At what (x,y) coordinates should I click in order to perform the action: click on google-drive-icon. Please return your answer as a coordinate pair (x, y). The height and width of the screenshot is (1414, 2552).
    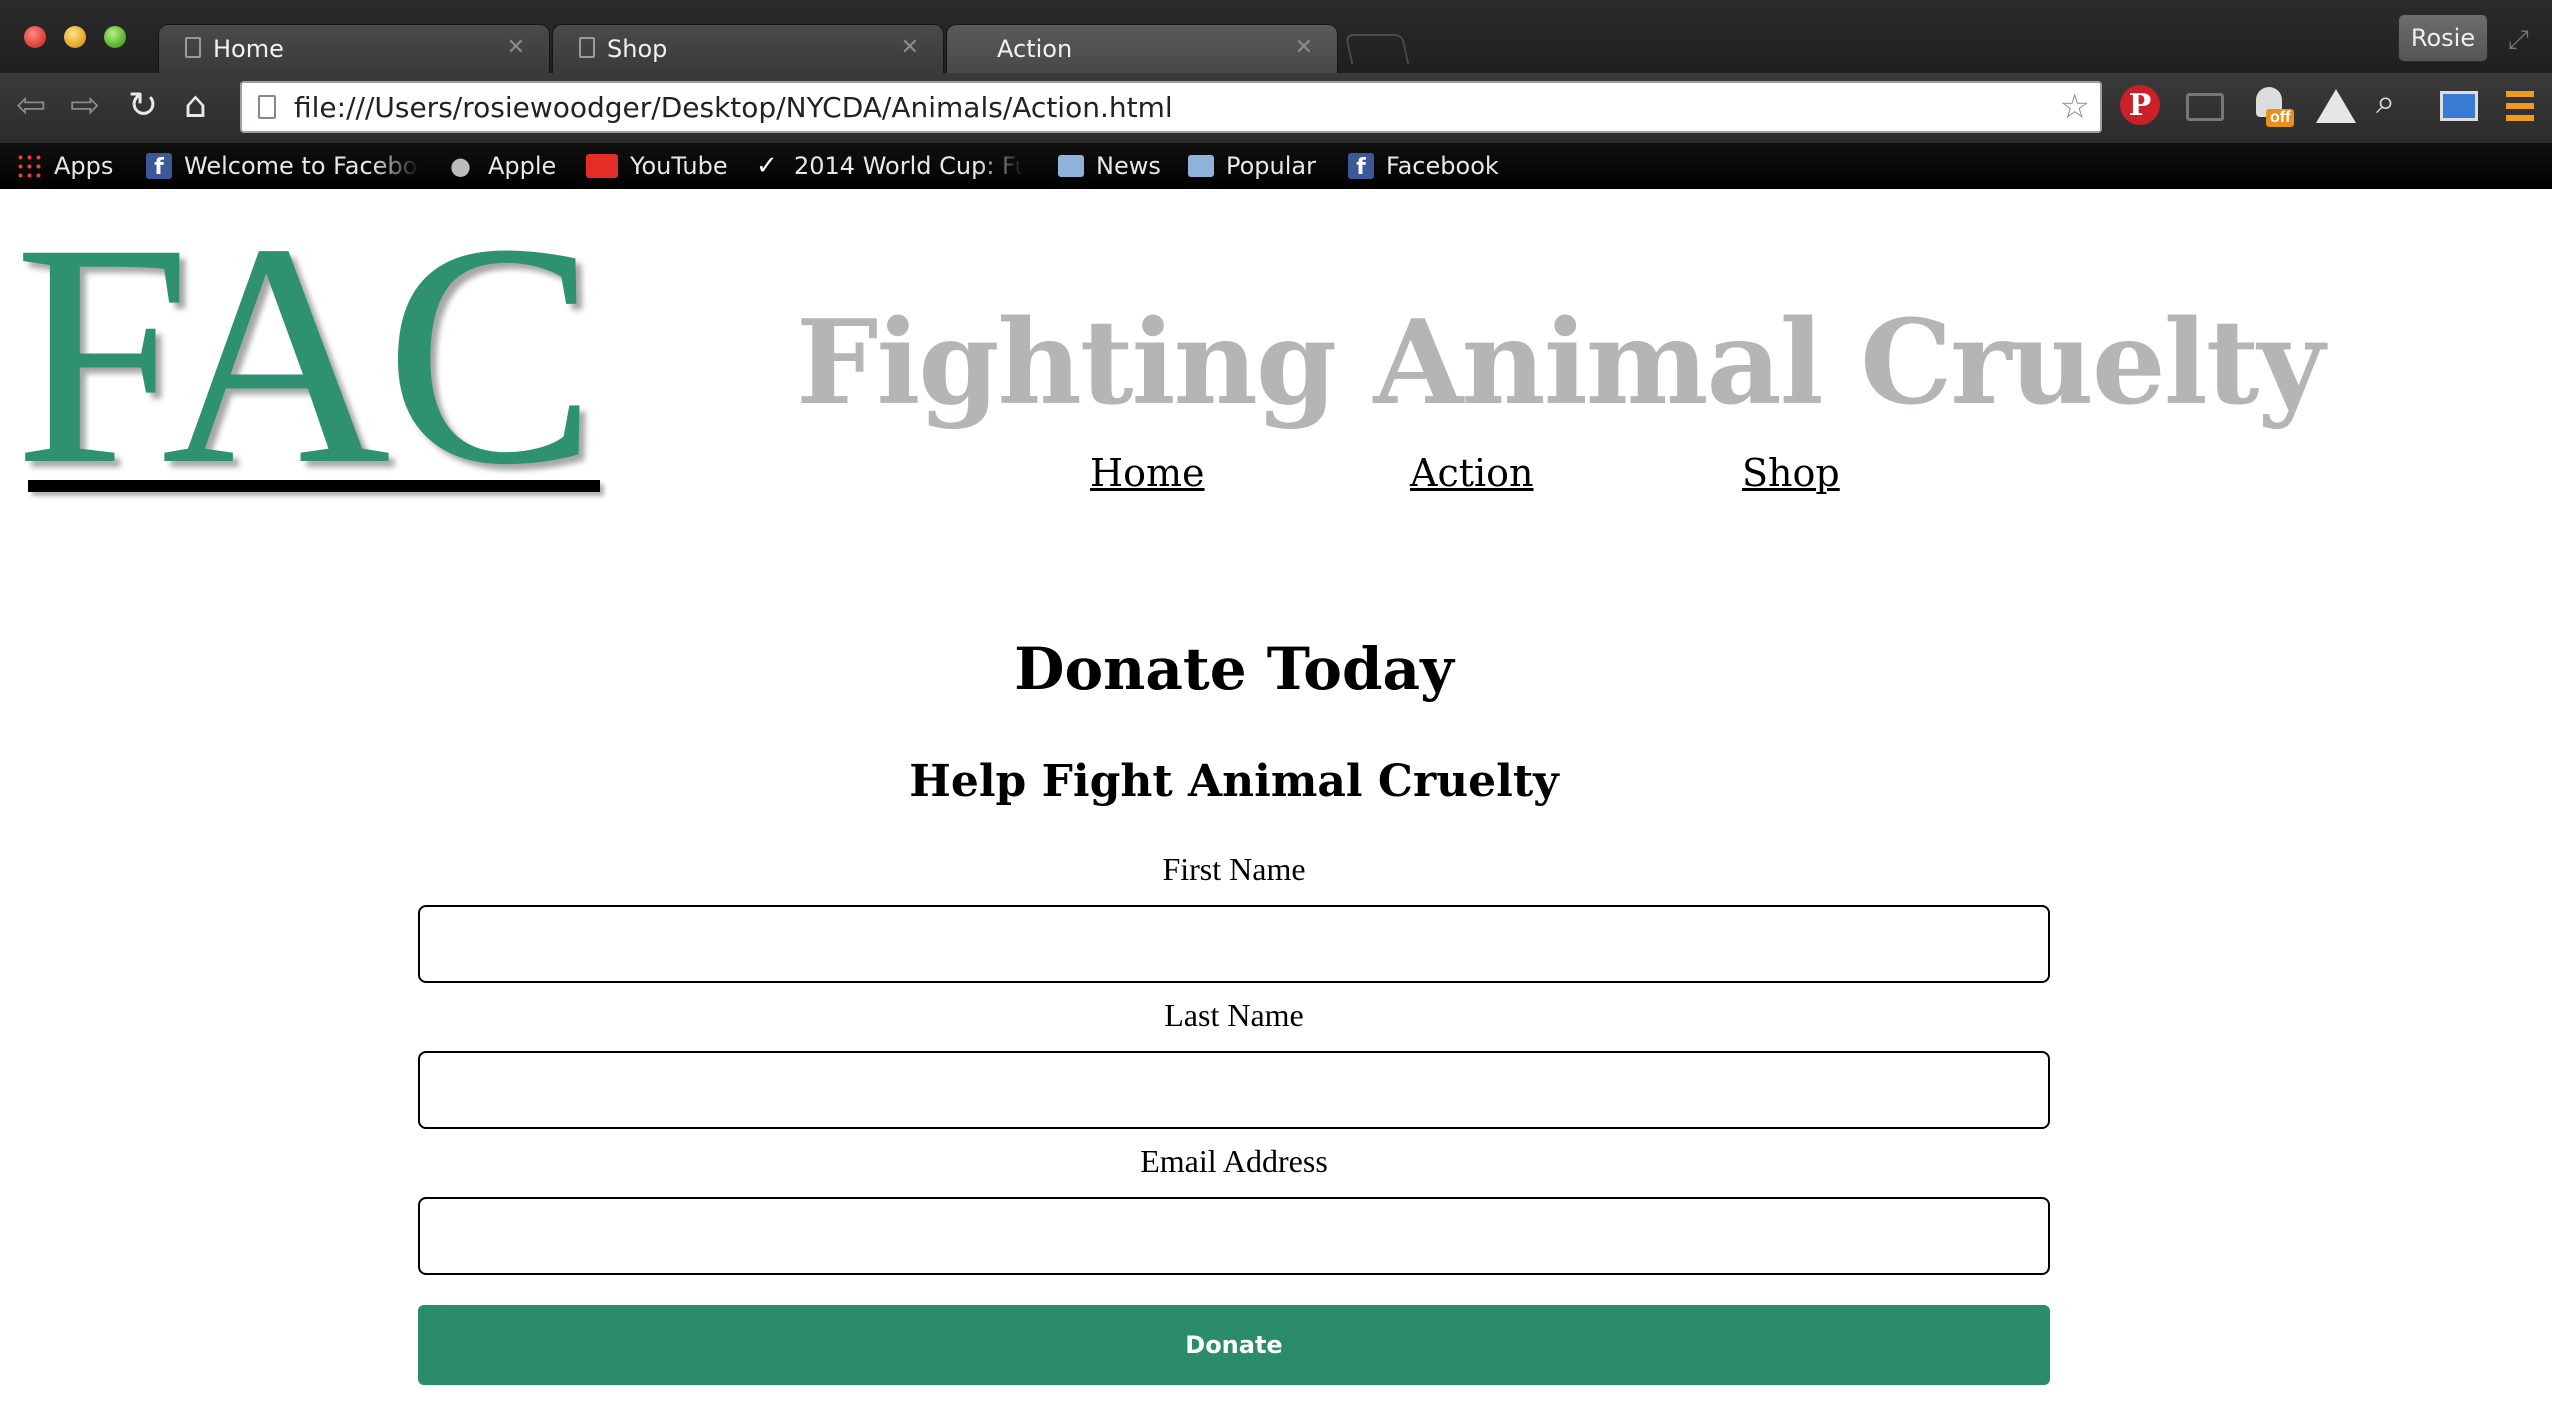
    Looking at the image, I should click on (2336, 106).